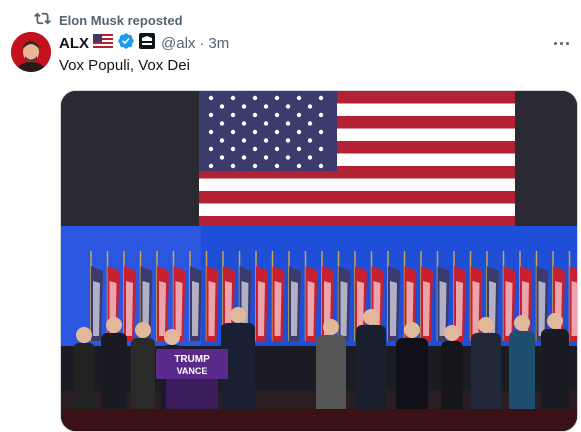 Image resolution: width=581 pixels, height=432 pixels. I want to click on repost-text: Elon Musk reposted, so click(121, 20).